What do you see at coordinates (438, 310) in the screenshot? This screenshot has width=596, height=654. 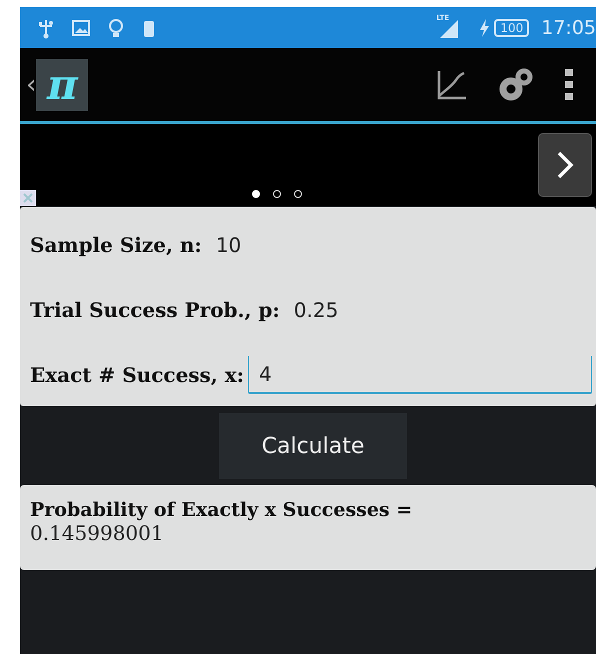 I see `input-field: 0.25` at bounding box center [438, 310].